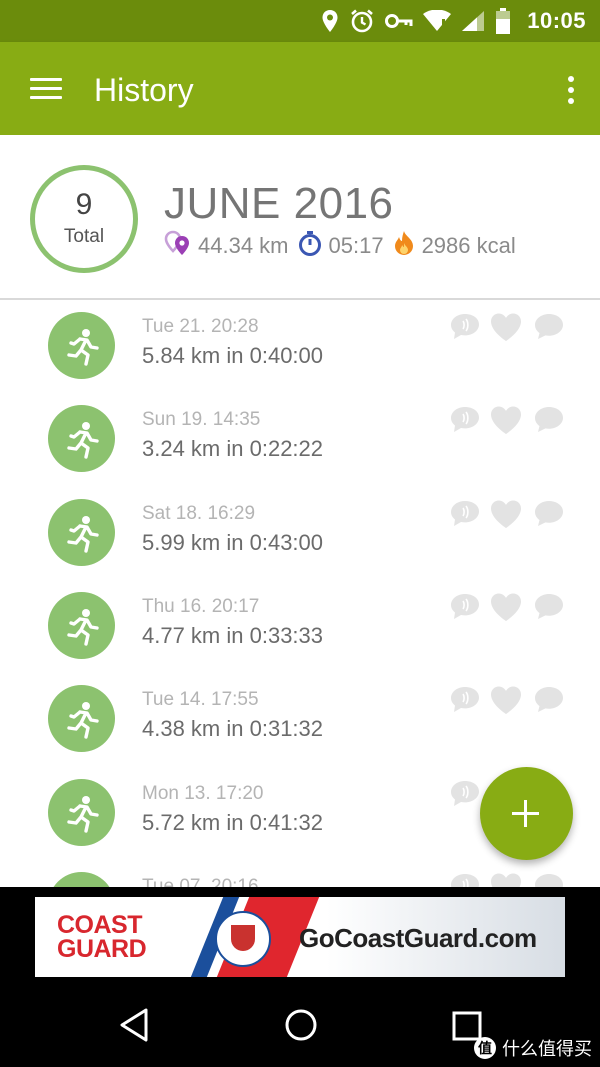 The height and width of the screenshot is (1067, 600). What do you see at coordinates (468, 245) in the screenshot?
I see `calories-value: 2986 kcal` at bounding box center [468, 245].